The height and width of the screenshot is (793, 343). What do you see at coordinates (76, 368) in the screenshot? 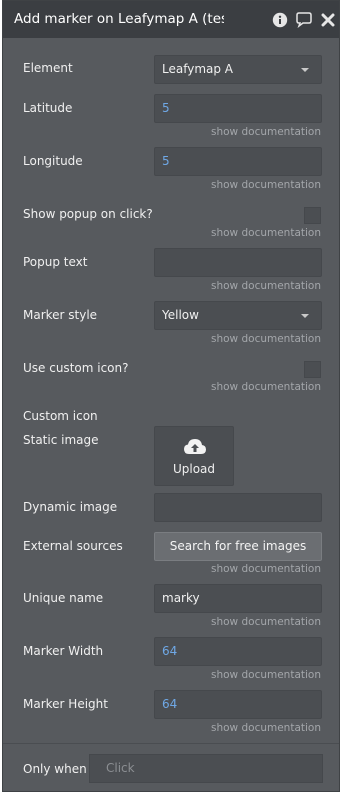
I see `use-custom-icon-label: Use custom icon?` at bounding box center [76, 368].